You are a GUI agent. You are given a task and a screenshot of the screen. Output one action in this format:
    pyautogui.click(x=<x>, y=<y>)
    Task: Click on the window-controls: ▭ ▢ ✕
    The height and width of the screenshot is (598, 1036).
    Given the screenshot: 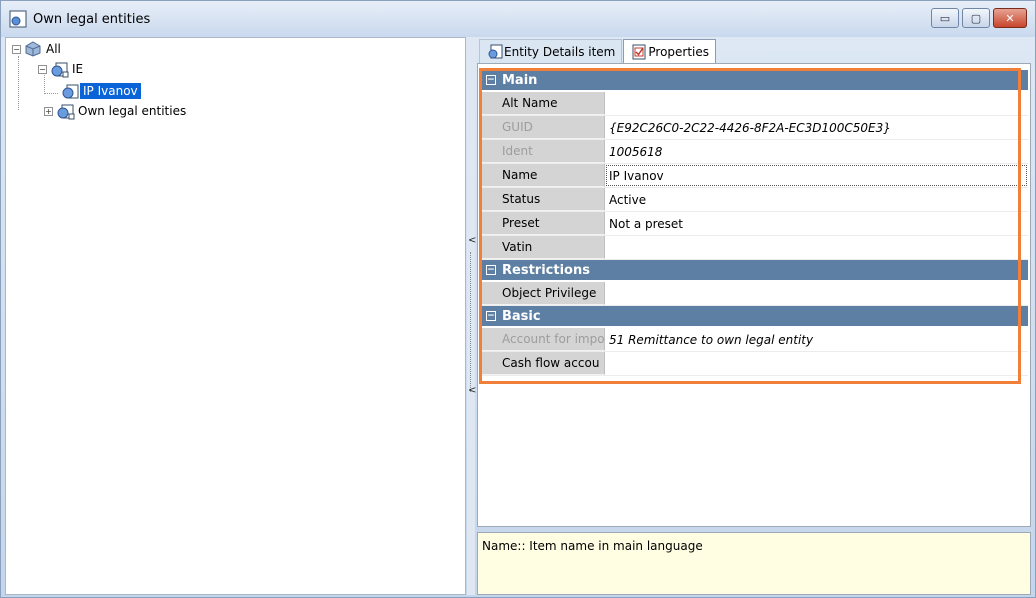 What is the action you would take?
    pyautogui.click(x=977, y=18)
    